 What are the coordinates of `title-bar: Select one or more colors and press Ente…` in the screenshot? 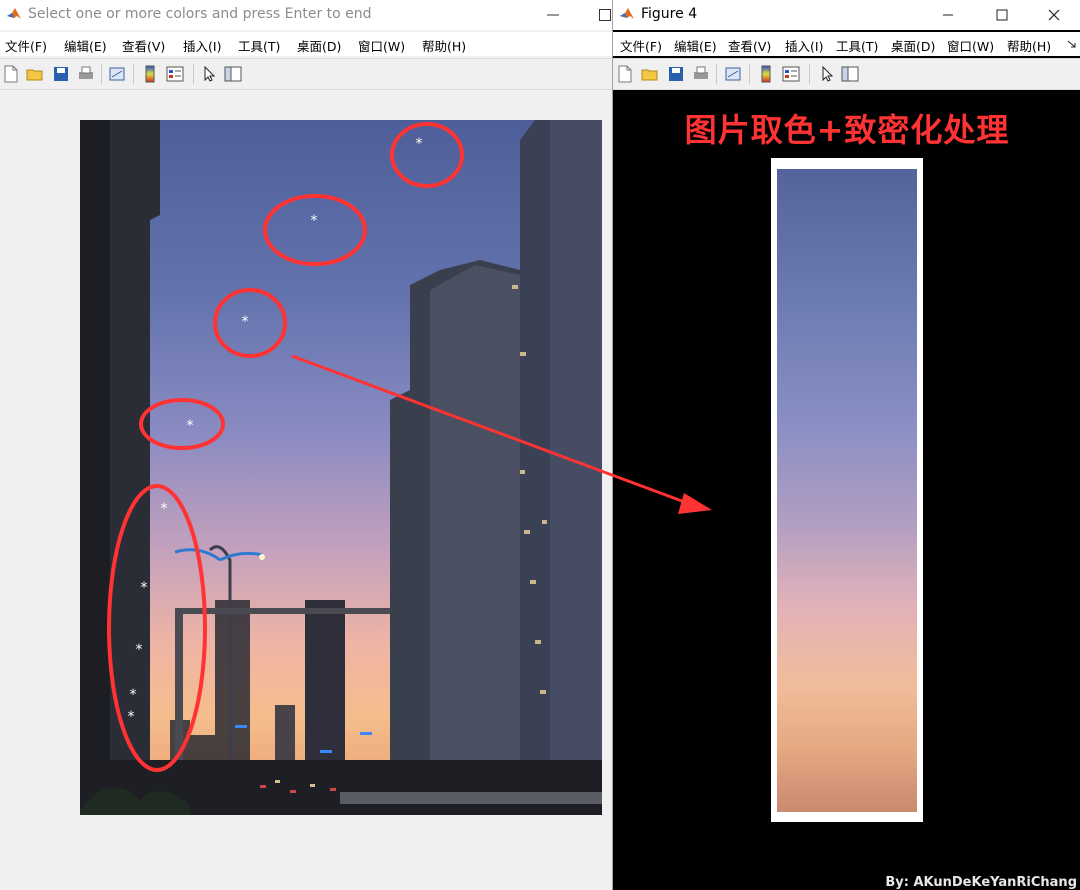 It's located at (306, 15).